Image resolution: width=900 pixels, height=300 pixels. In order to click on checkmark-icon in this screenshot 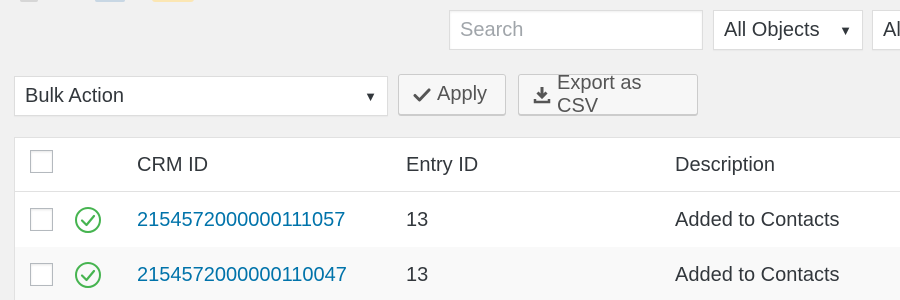, I will do `click(422, 94)`.